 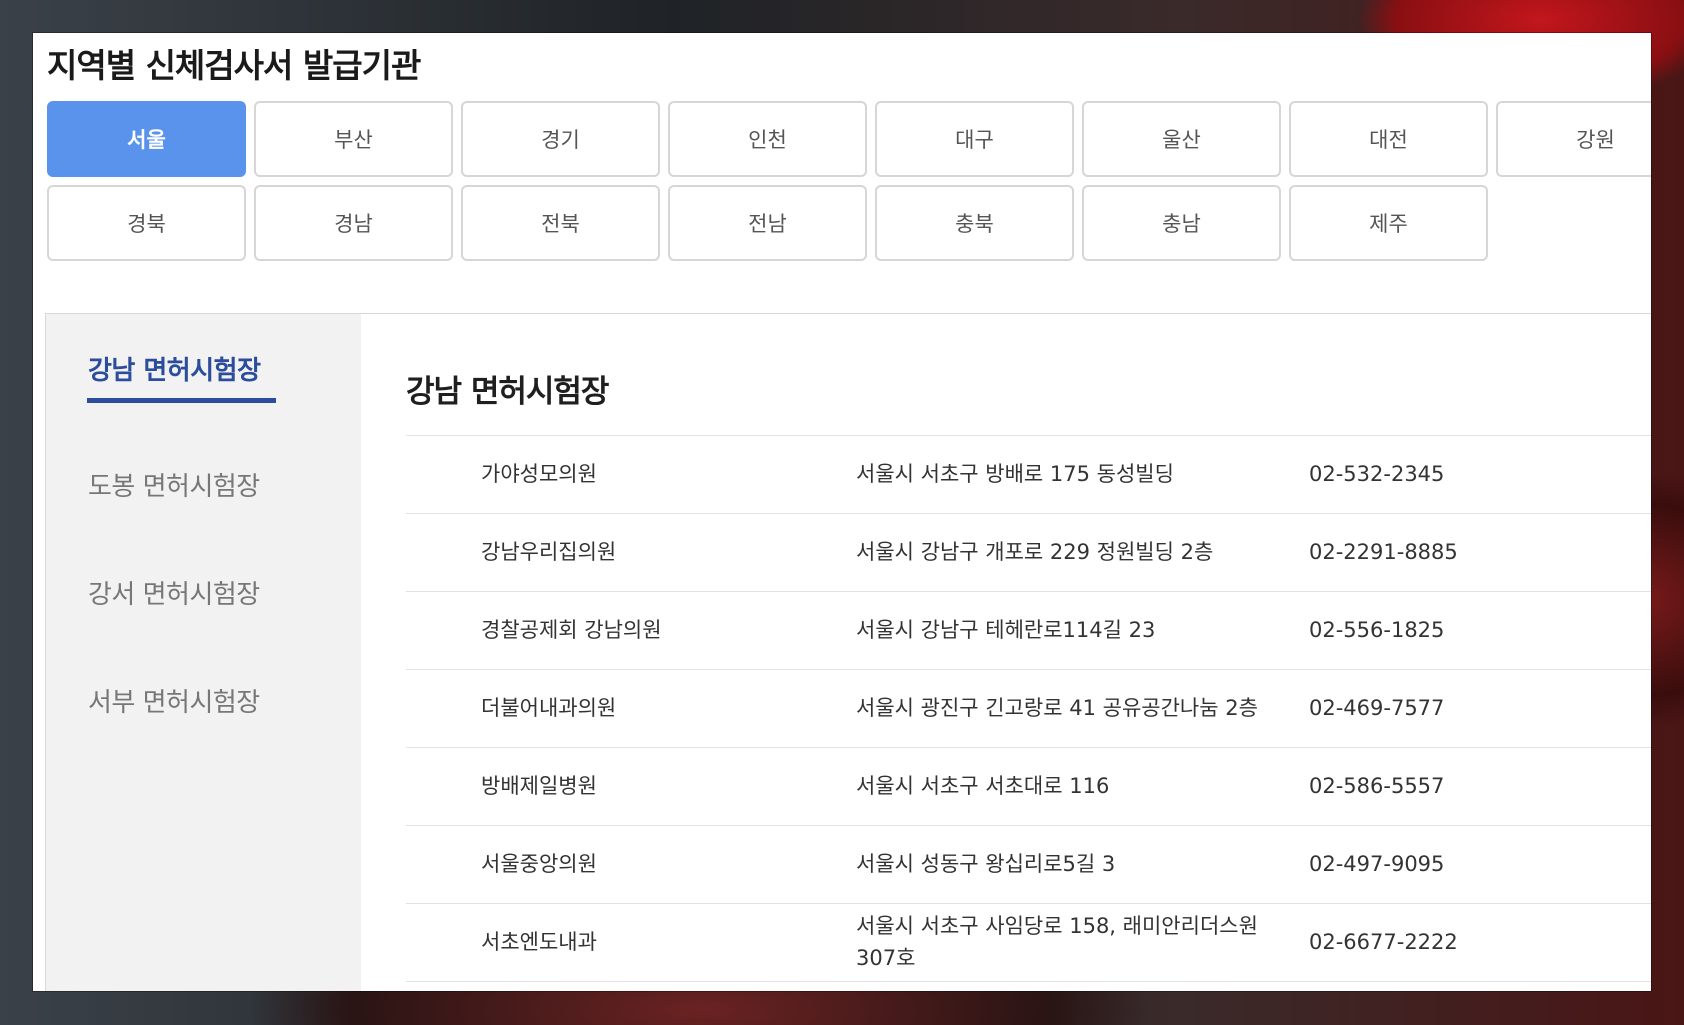 What do you see at coordinates (549, 707) in the screenshot?
I see `clinic-name: 더불어내과의원` at bounding box center [549, 707].